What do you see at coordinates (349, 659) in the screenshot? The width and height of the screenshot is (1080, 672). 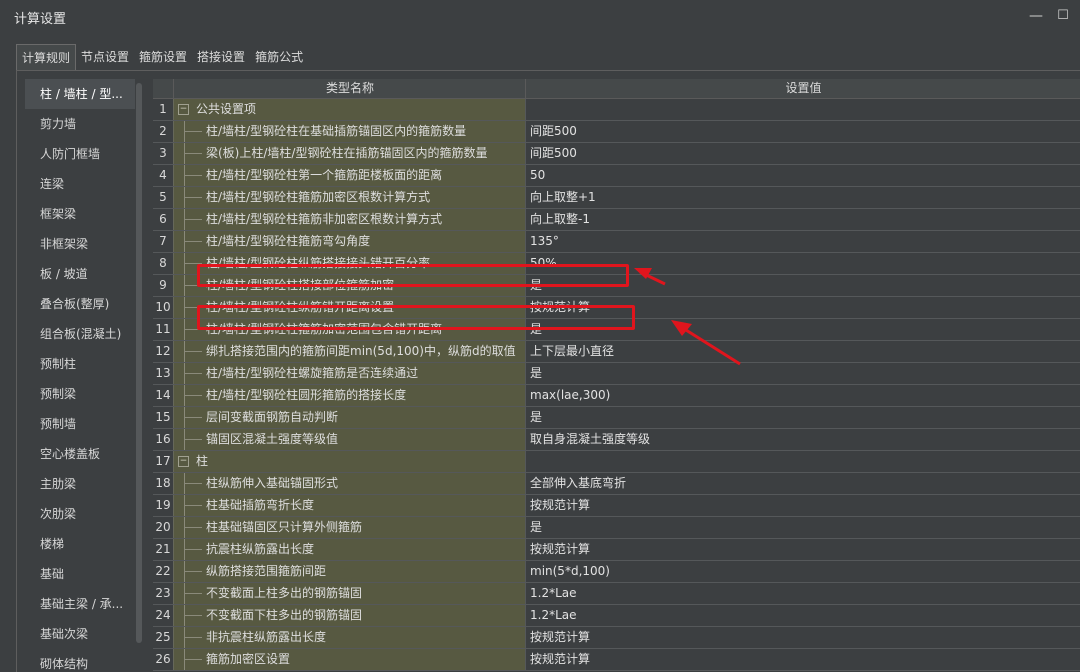 I see `setting-name-cell: 箍筋加密区设置` at bounding box center [349, 659].